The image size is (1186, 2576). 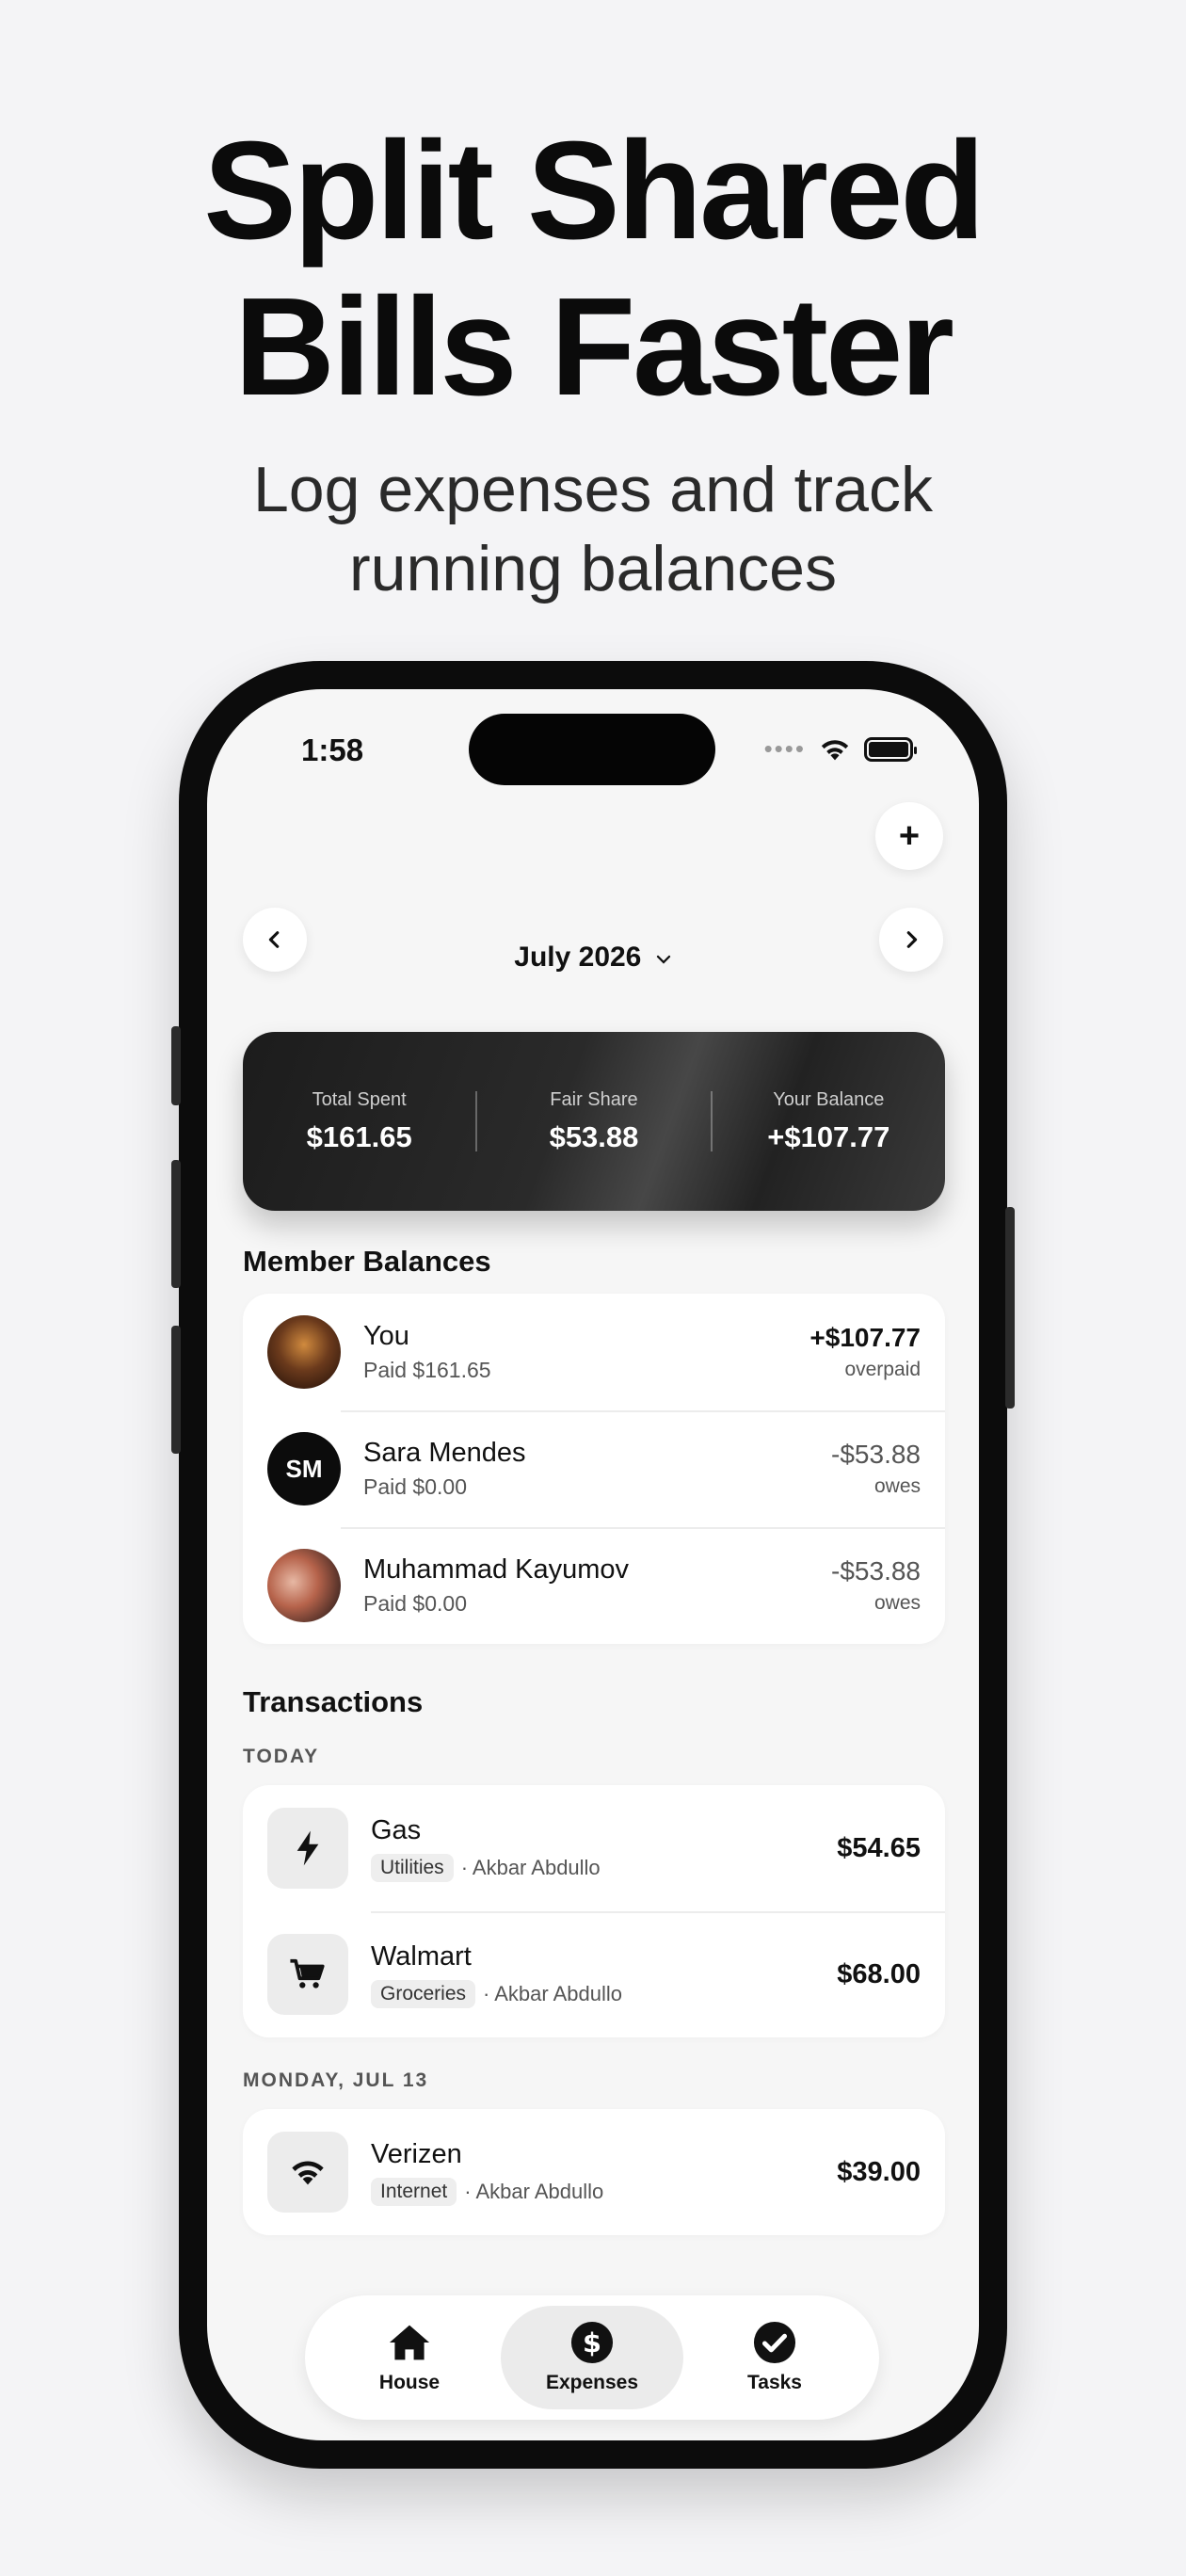 I want to click on tab-label: Expenses, so click(x=592, y=2382).